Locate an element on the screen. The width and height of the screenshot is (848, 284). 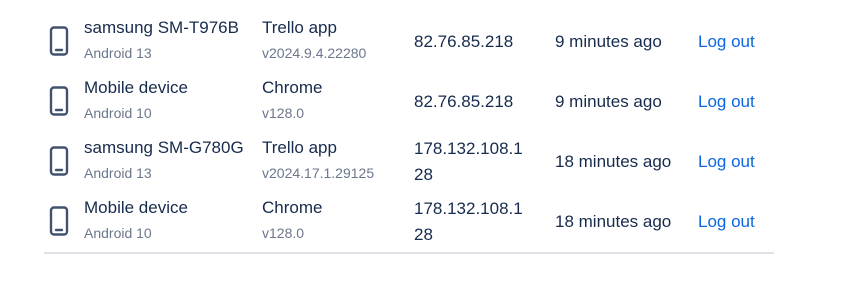
app-info: Trello app v2024.9.4.22280 is located at coordinates (314, 40).